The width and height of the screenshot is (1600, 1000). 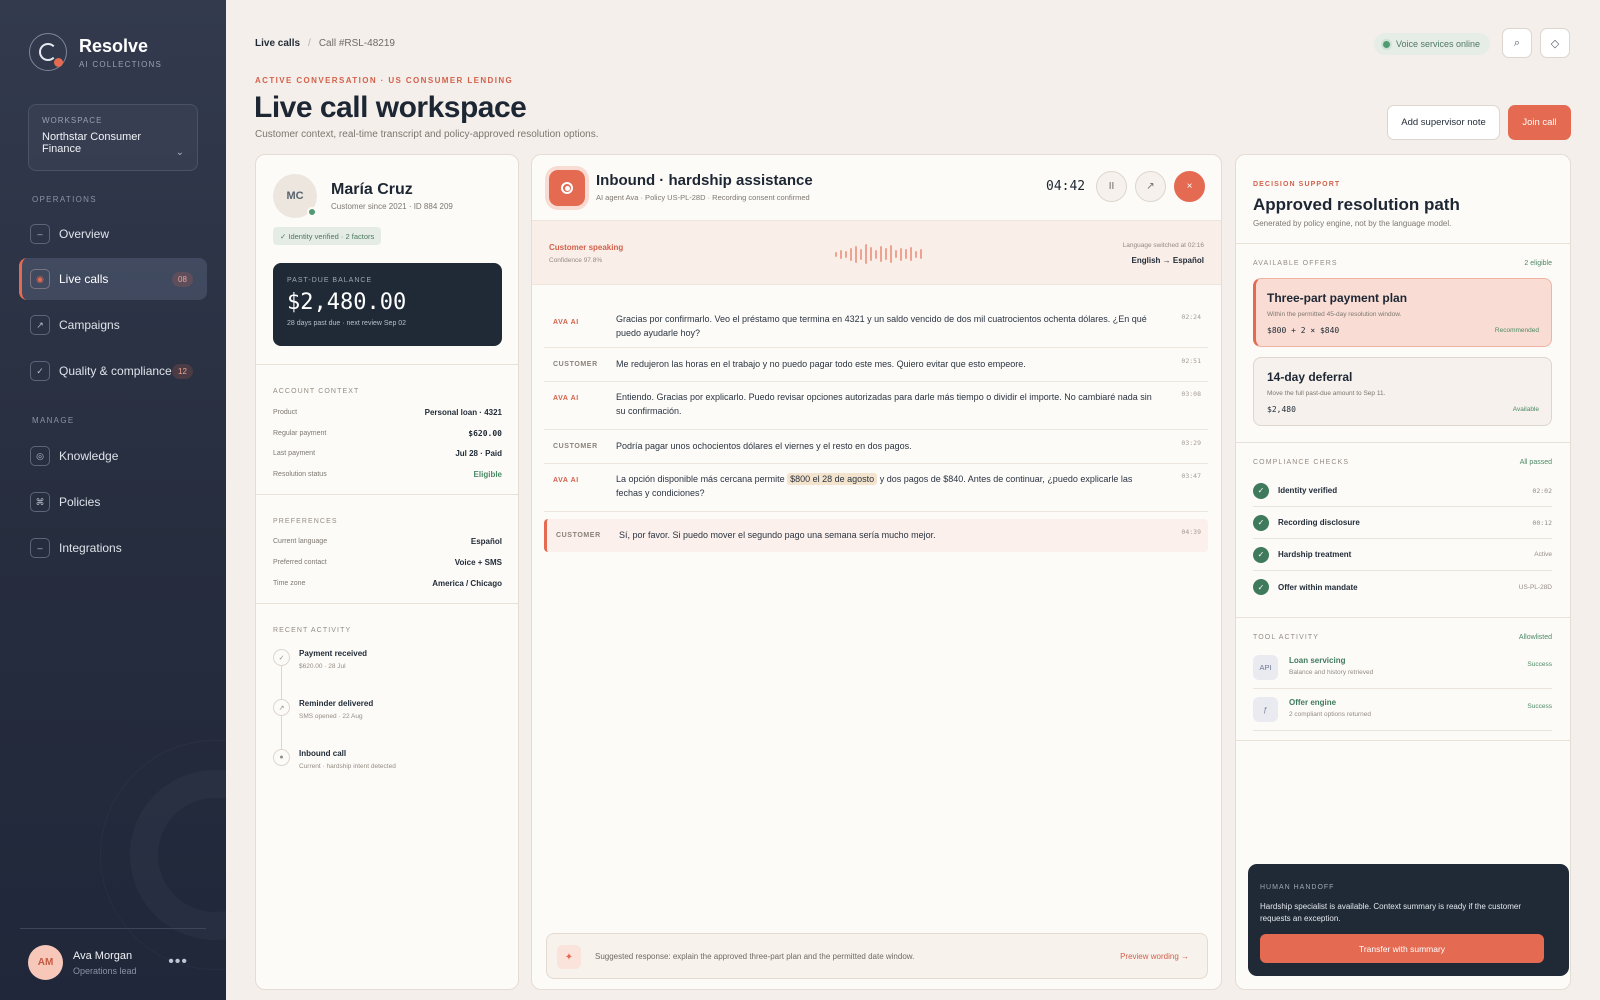 What do you see at coordinates (333, 653) in the screenshot?
I see `activity-title: Payment received` at bounding box center [333, 653].